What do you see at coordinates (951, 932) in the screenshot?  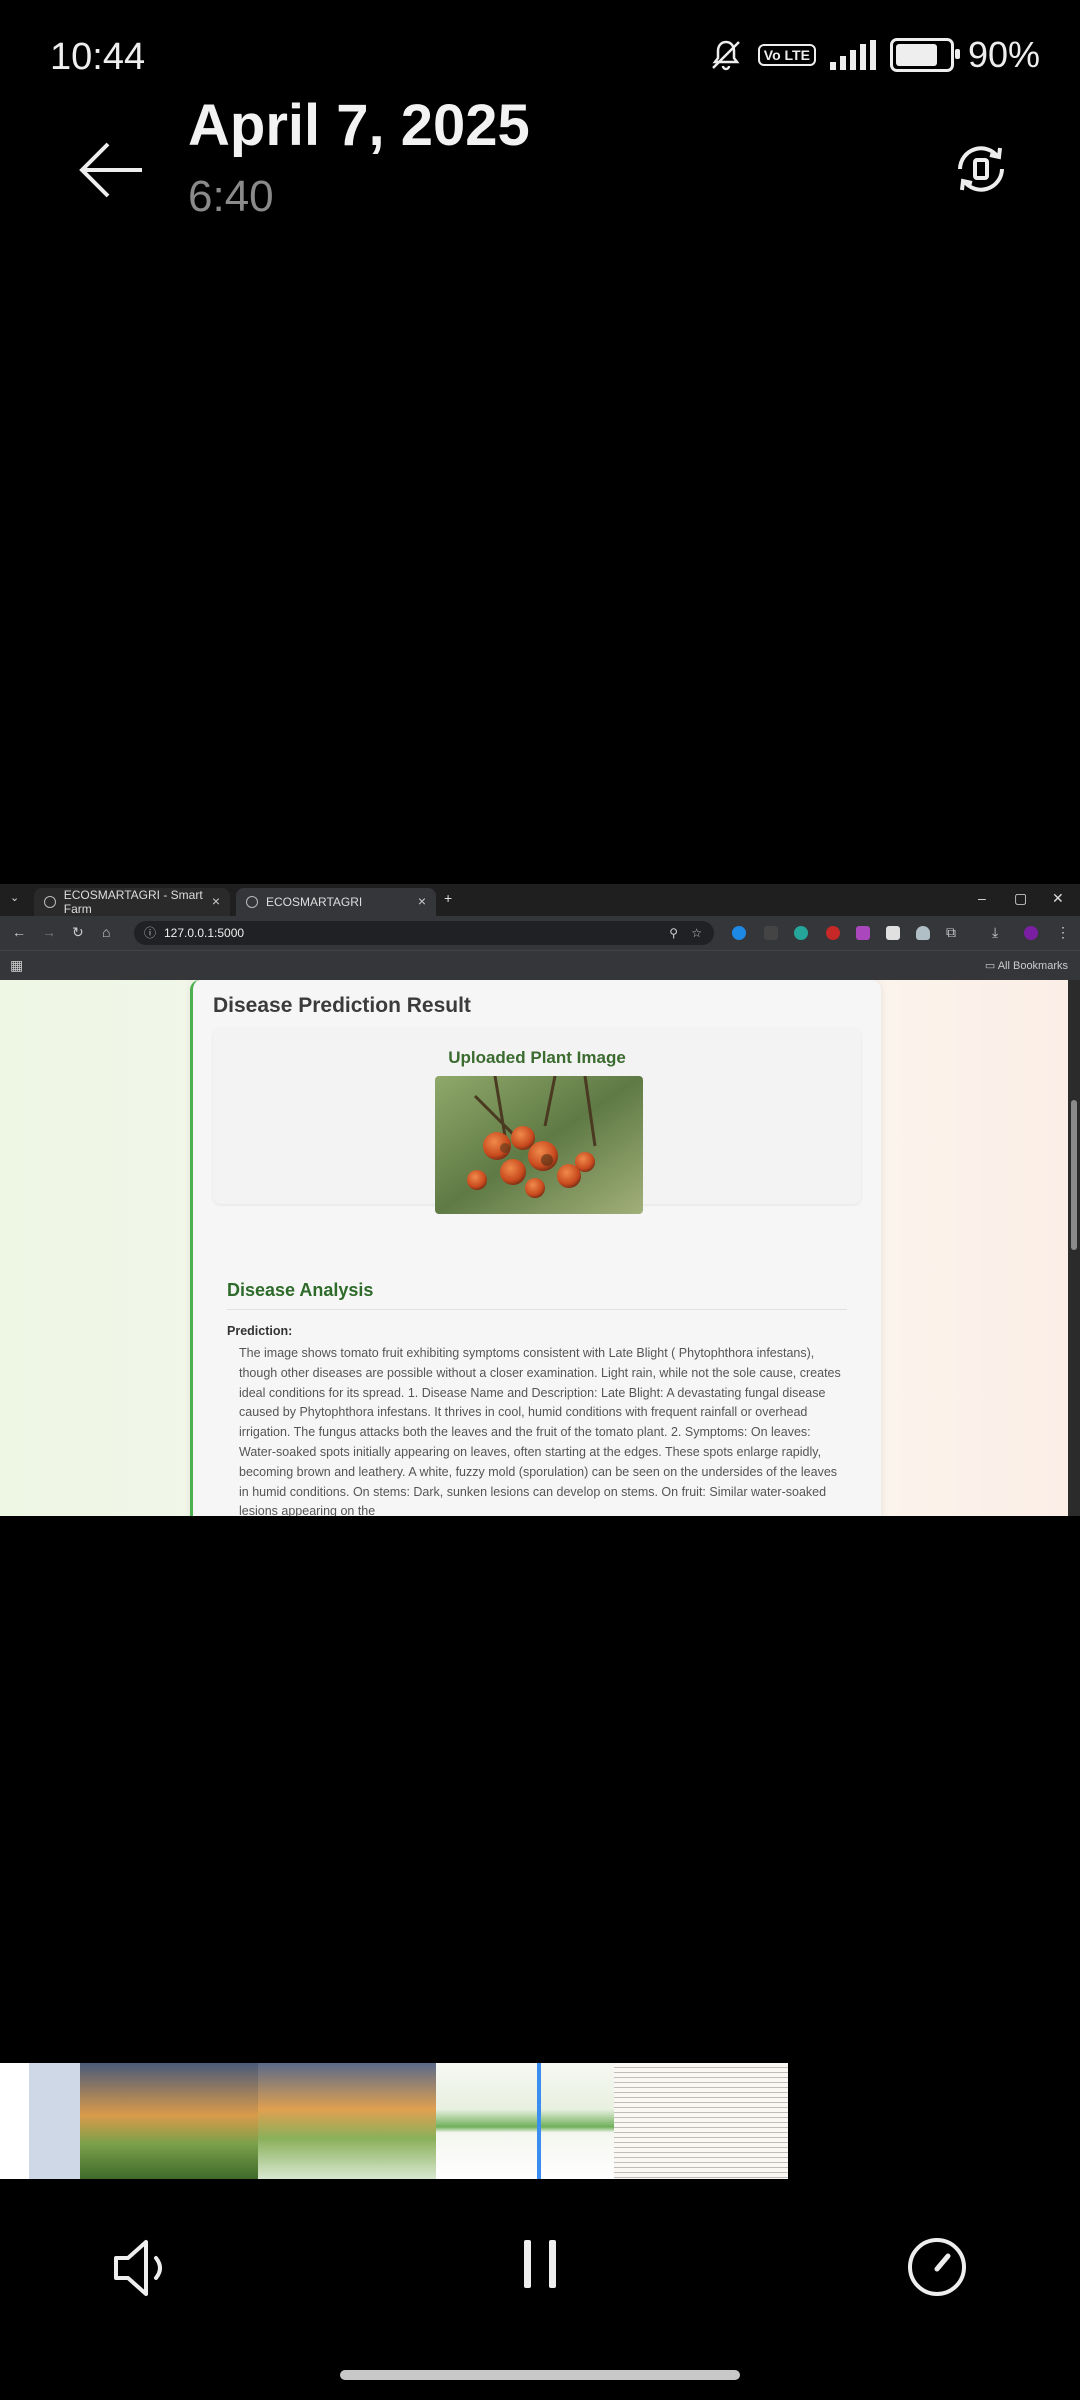 I see `extensions-puzzle-icon: ⧉` at bounding box center [951, 932].